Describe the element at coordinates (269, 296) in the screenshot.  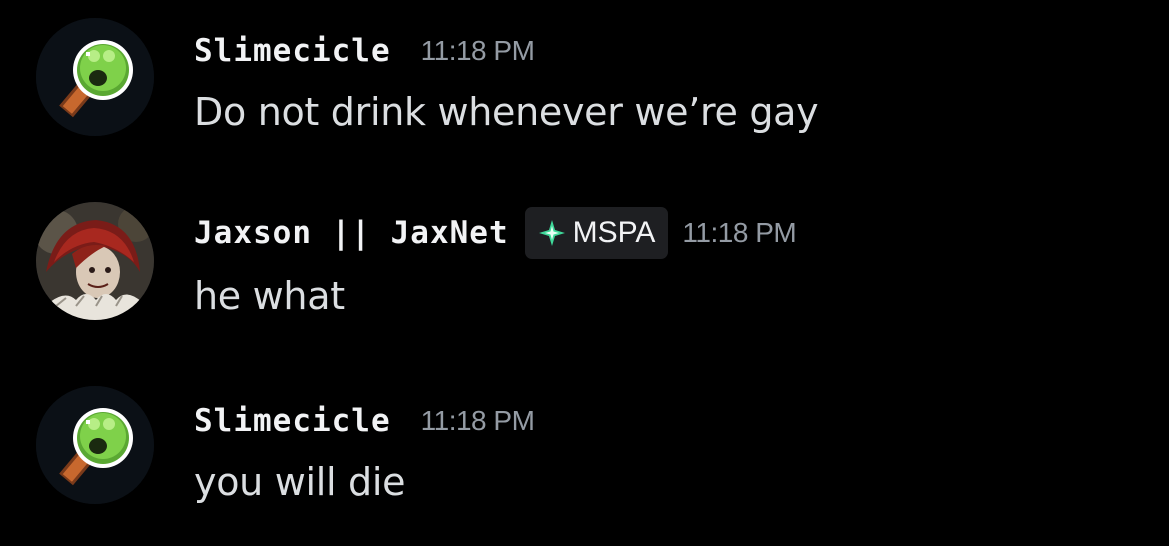
I see `message-content: he what` at that location.